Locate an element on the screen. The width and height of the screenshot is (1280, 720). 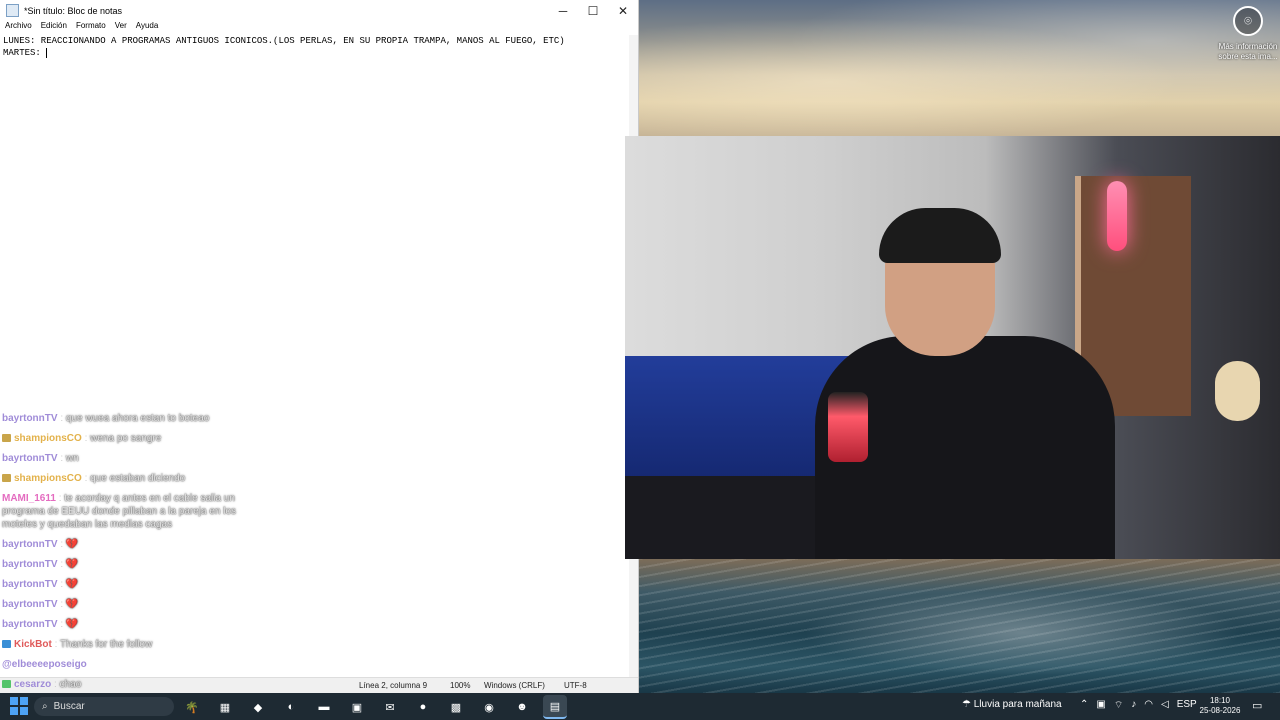
taskbar-app-chrome: ● is located at coordinates (423, 707).